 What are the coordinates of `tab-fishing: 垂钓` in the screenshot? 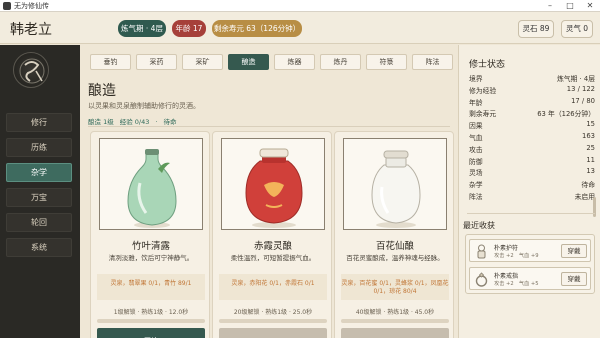 It's located at (110, 62).